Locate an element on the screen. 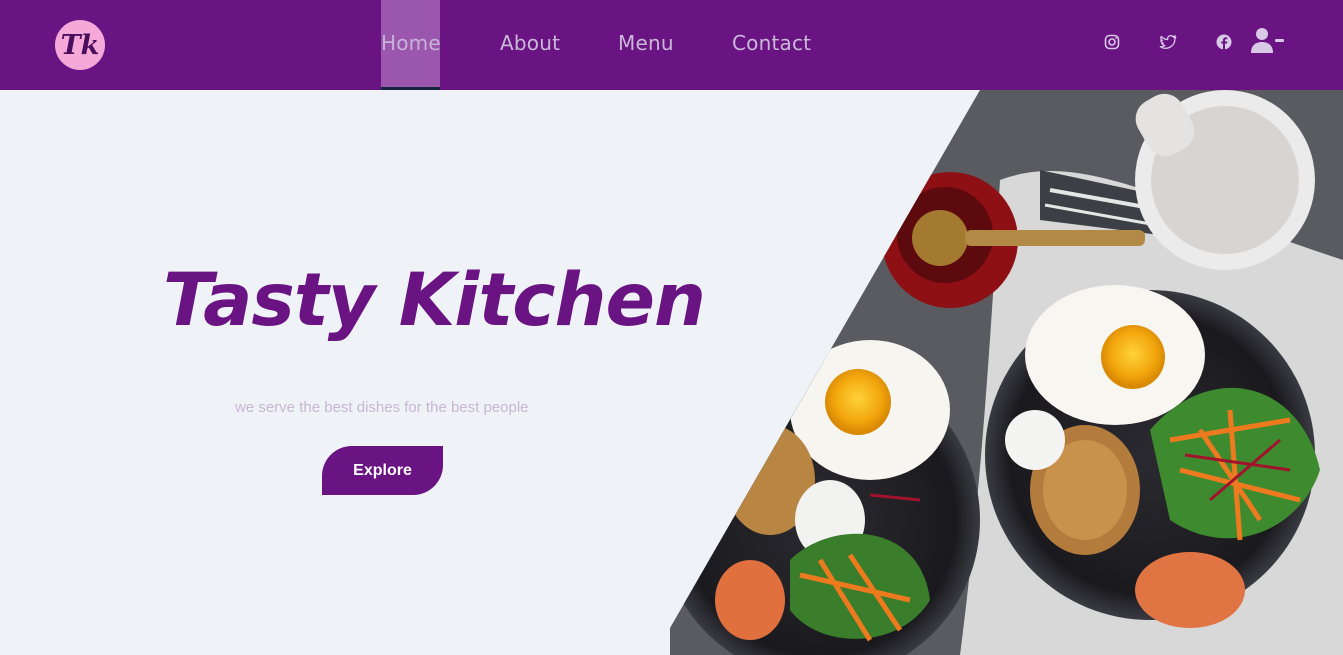  explore-button: Explore is located at coordinates (382, 470).